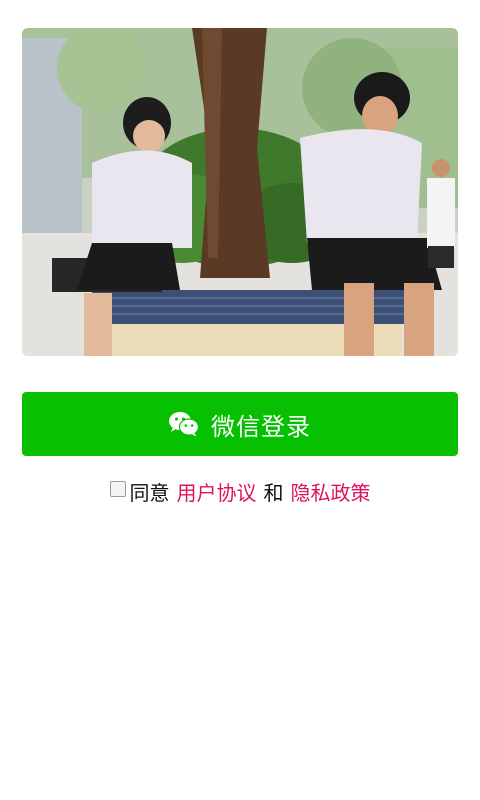  I want to click on wechat-login-label: 微信登录, so click(261, 426).